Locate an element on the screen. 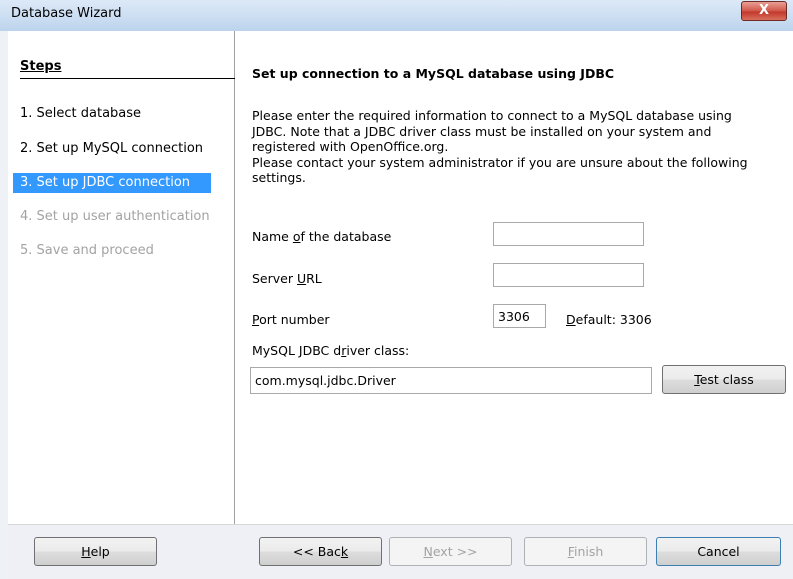 The image size is (793, 579). close-button: X is located at coordinates (764, 11).